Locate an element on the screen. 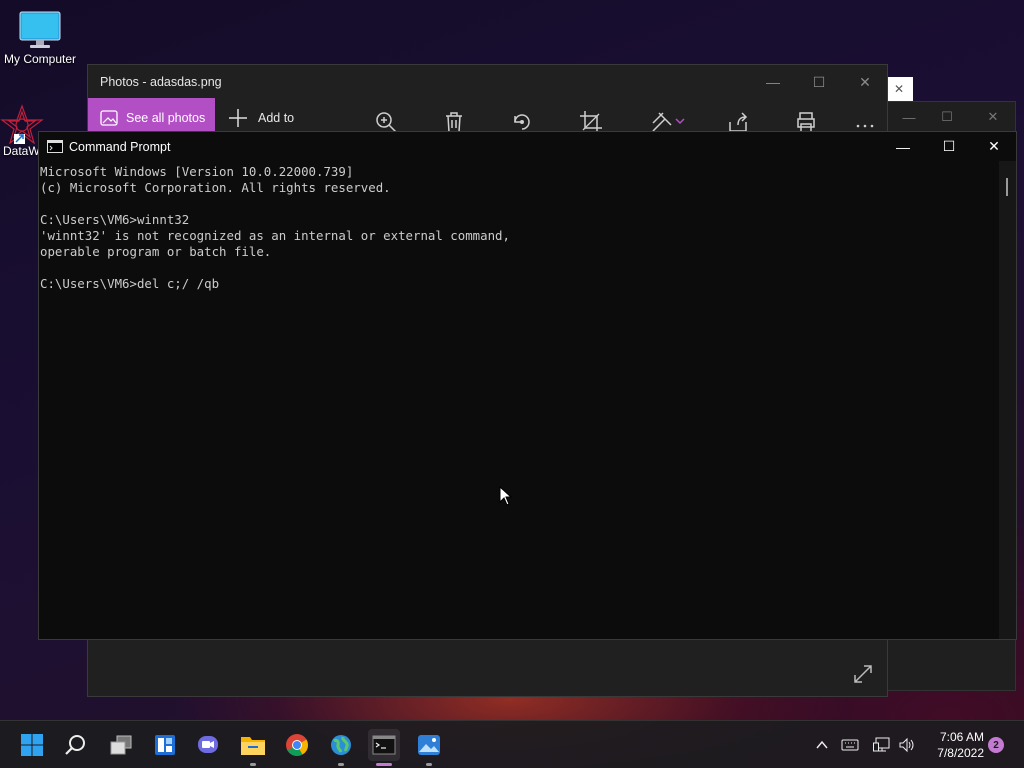 This screenshot has height=768, width=1024. search-button is located at coordinates (76, 745).